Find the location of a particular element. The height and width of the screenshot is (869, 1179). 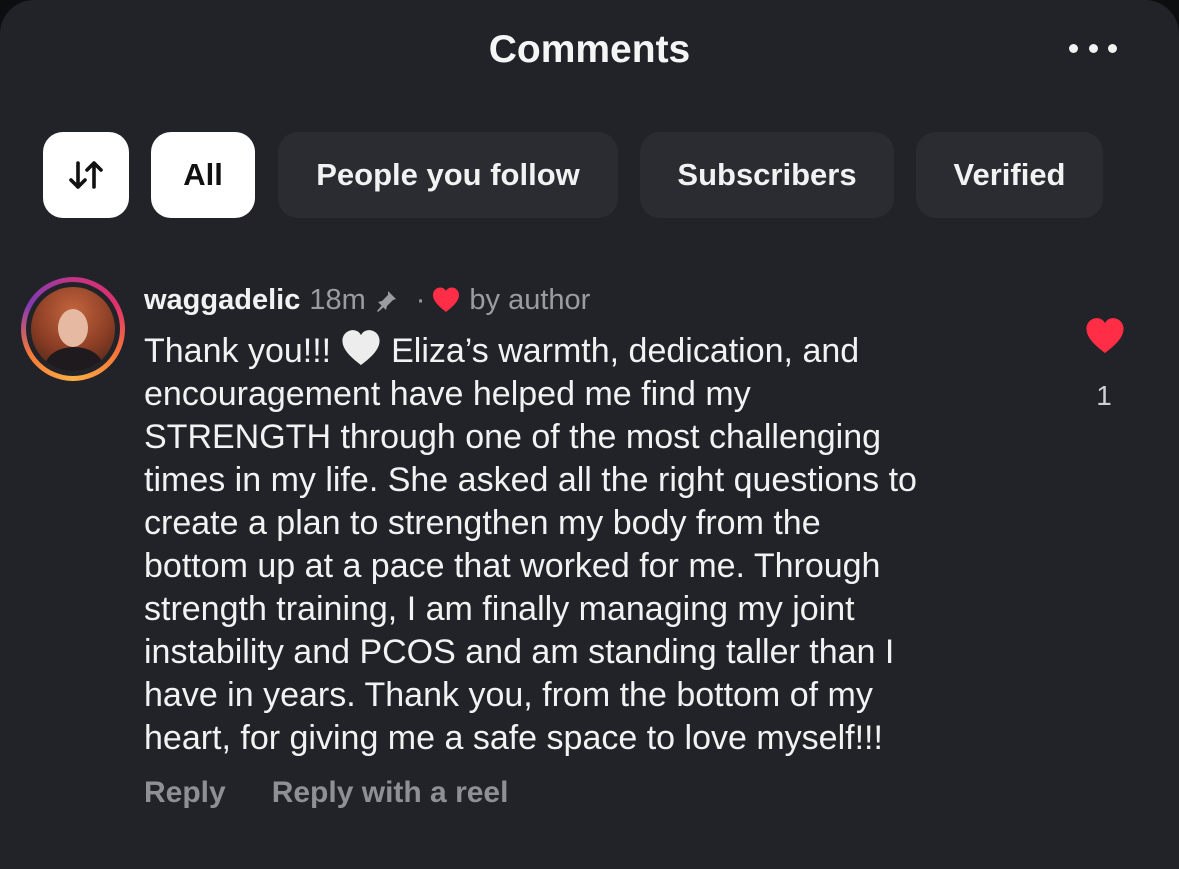

liked-by-author-label: by author is located at coordinates (530, 299).